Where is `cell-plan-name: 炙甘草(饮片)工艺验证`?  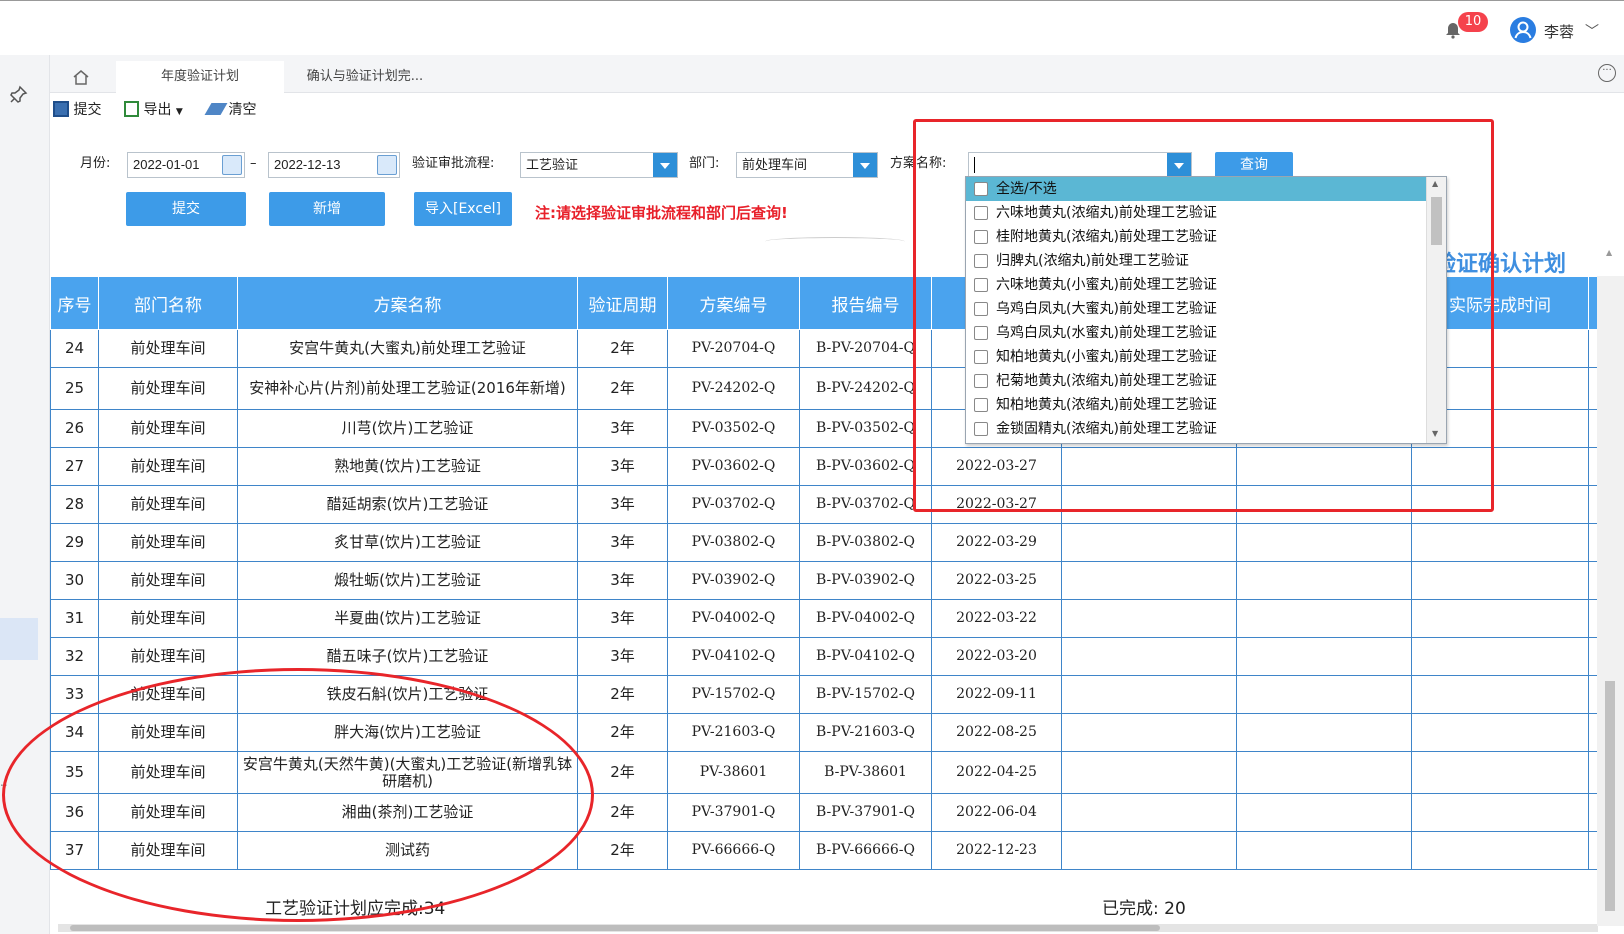
cell-plan-name: 炙甘草(饮片)工艺验证 is located at coordinates (407, 542).